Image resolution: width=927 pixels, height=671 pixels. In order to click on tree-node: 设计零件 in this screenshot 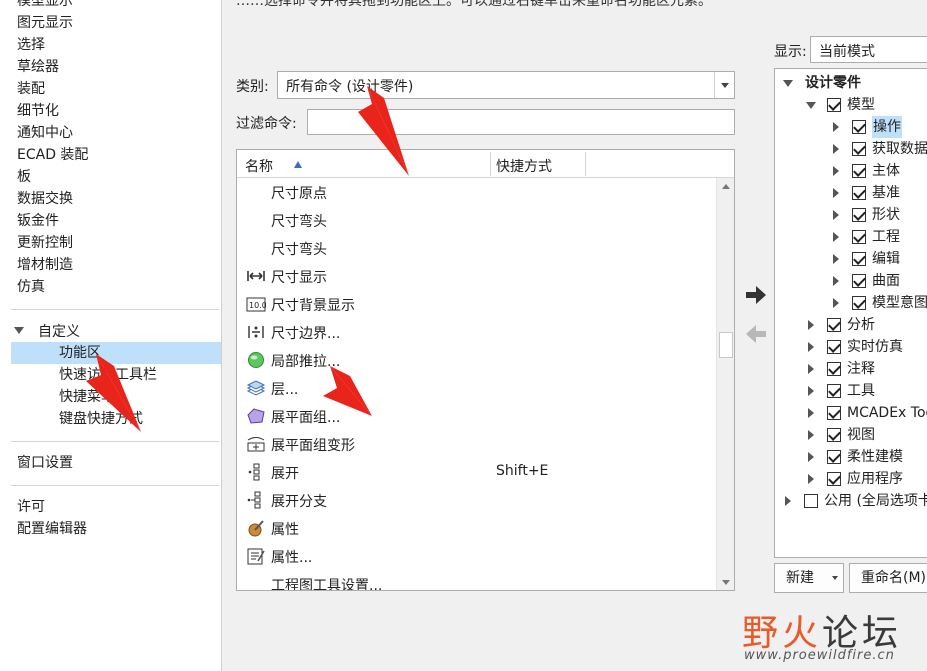, I will do `click(851, 83)`.